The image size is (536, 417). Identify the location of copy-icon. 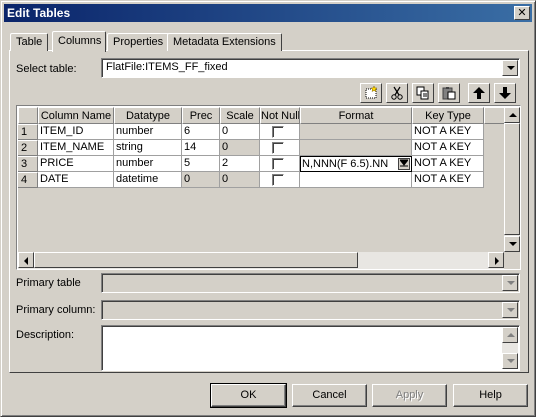
(422, 93).